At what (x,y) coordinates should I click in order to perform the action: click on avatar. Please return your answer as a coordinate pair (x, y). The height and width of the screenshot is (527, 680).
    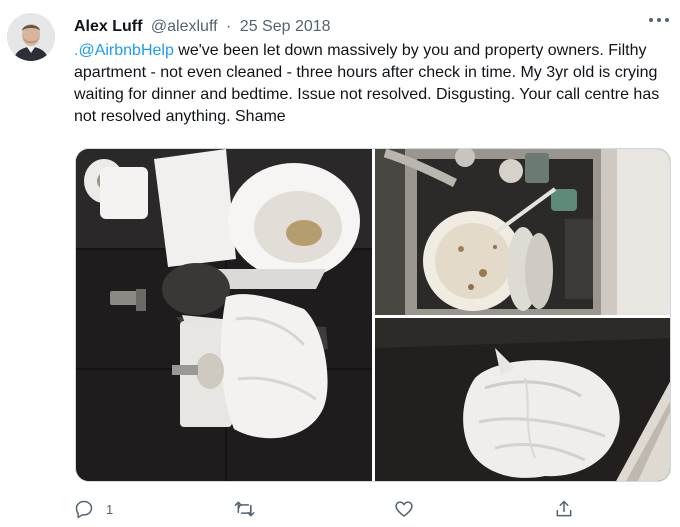
    Looking at the image, I should click on (31, 37).